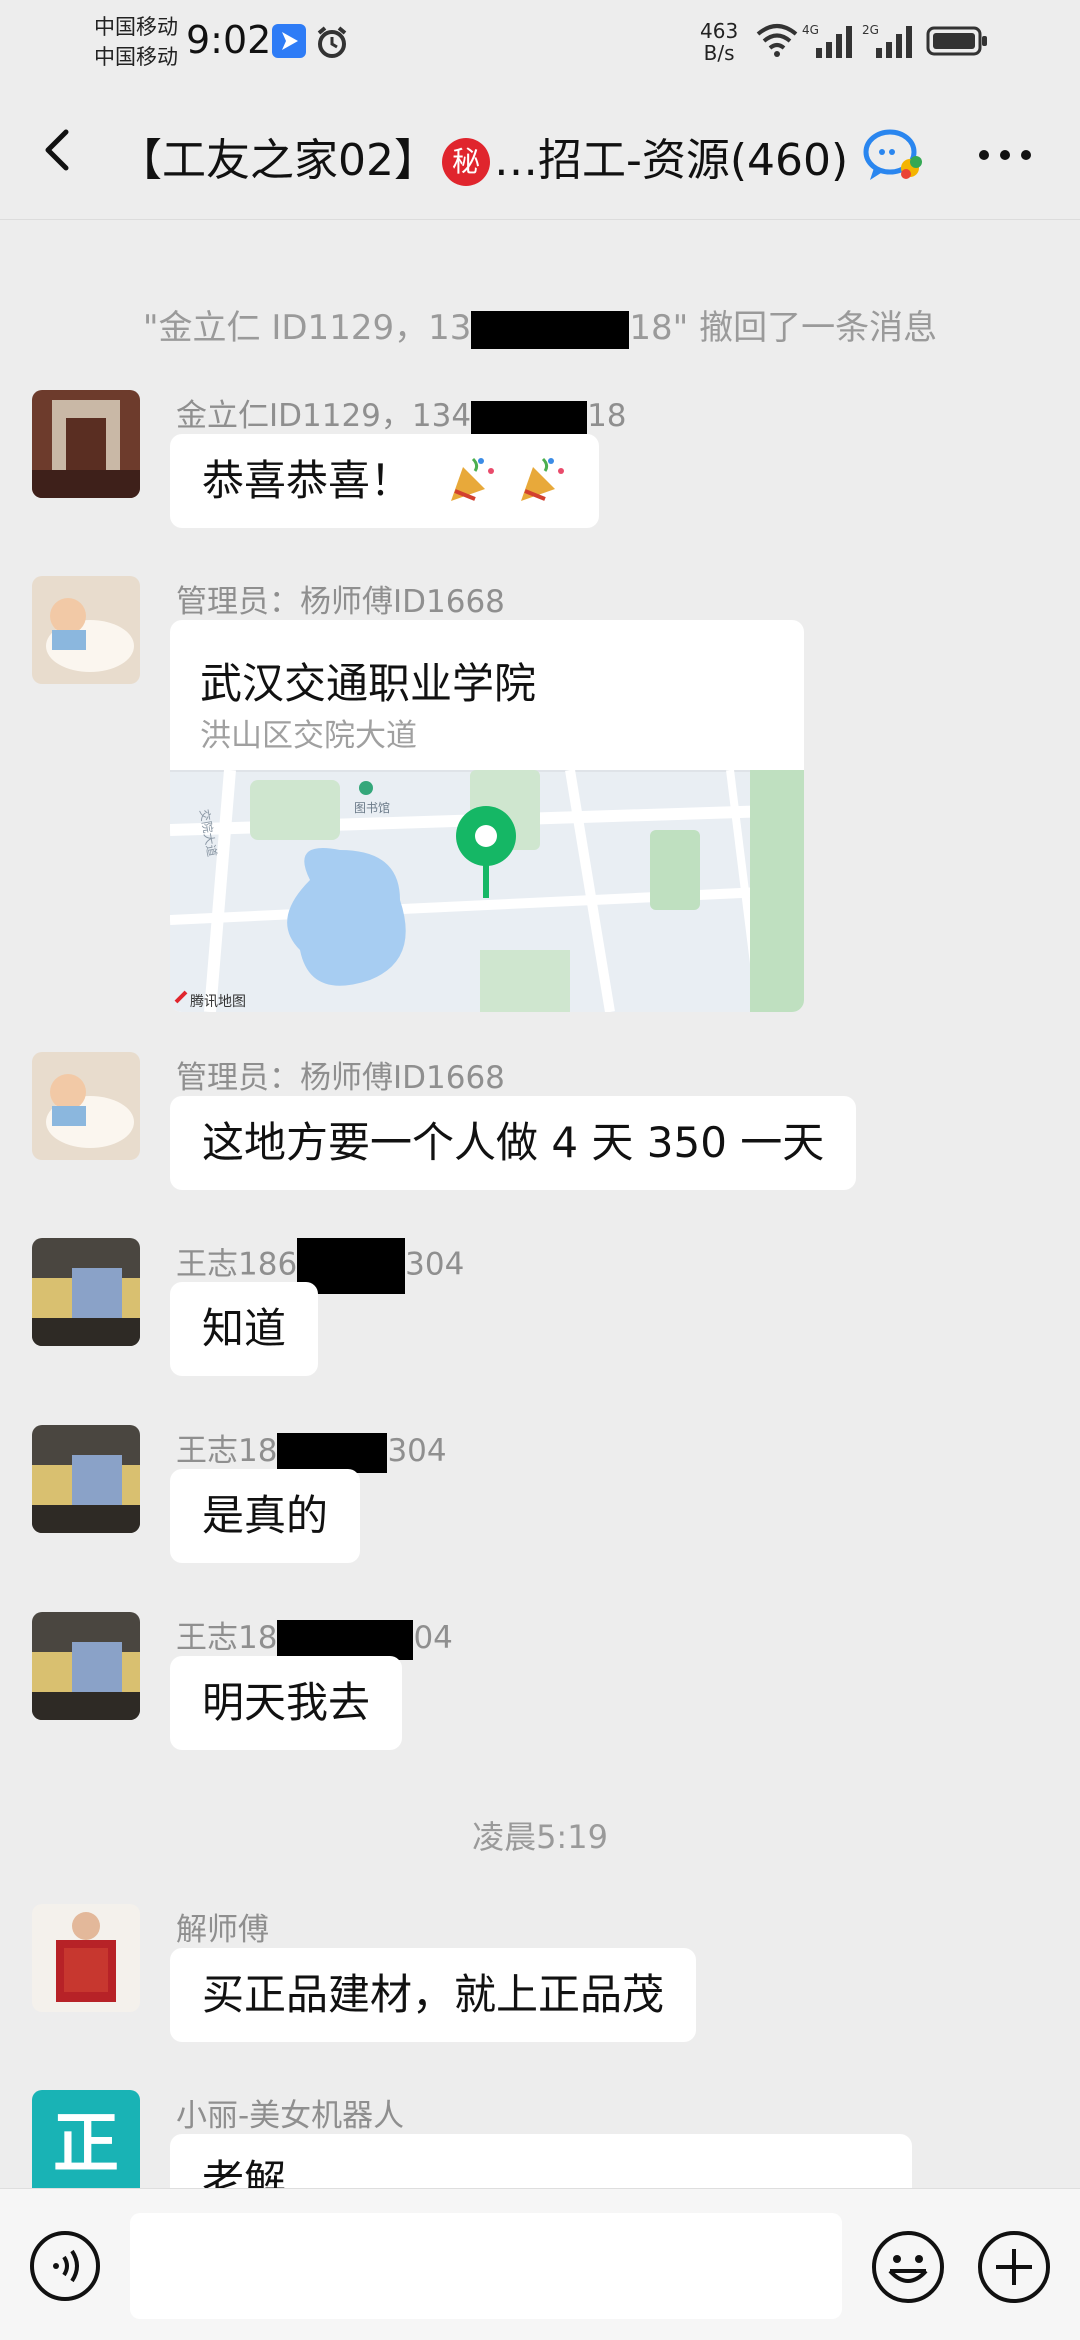  What do you see at coordinates (237, 1264) in the screenshot?
I see `sender-name-start: 王志186` at bounding box center [237, 1264].